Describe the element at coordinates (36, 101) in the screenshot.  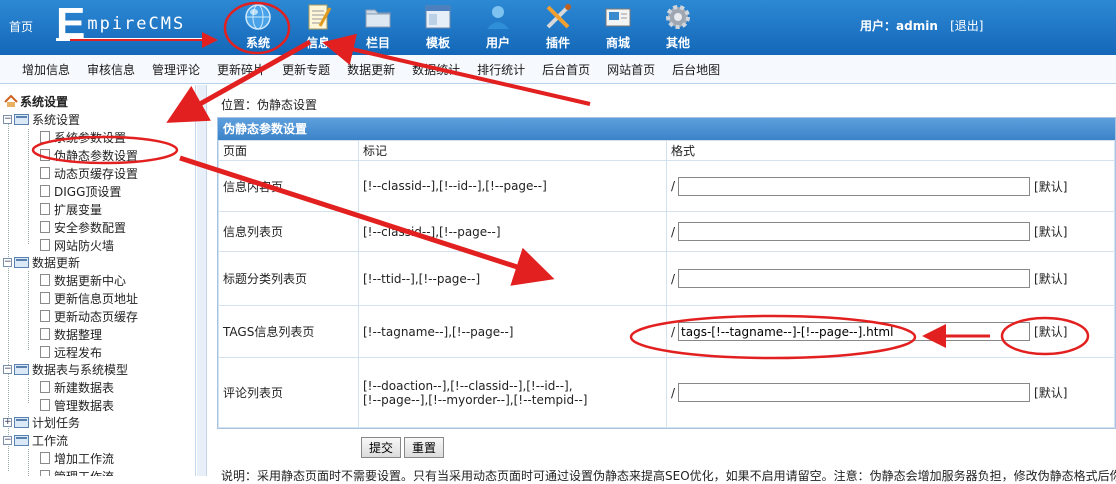
I see `tree-root: 系统设置` at that location.